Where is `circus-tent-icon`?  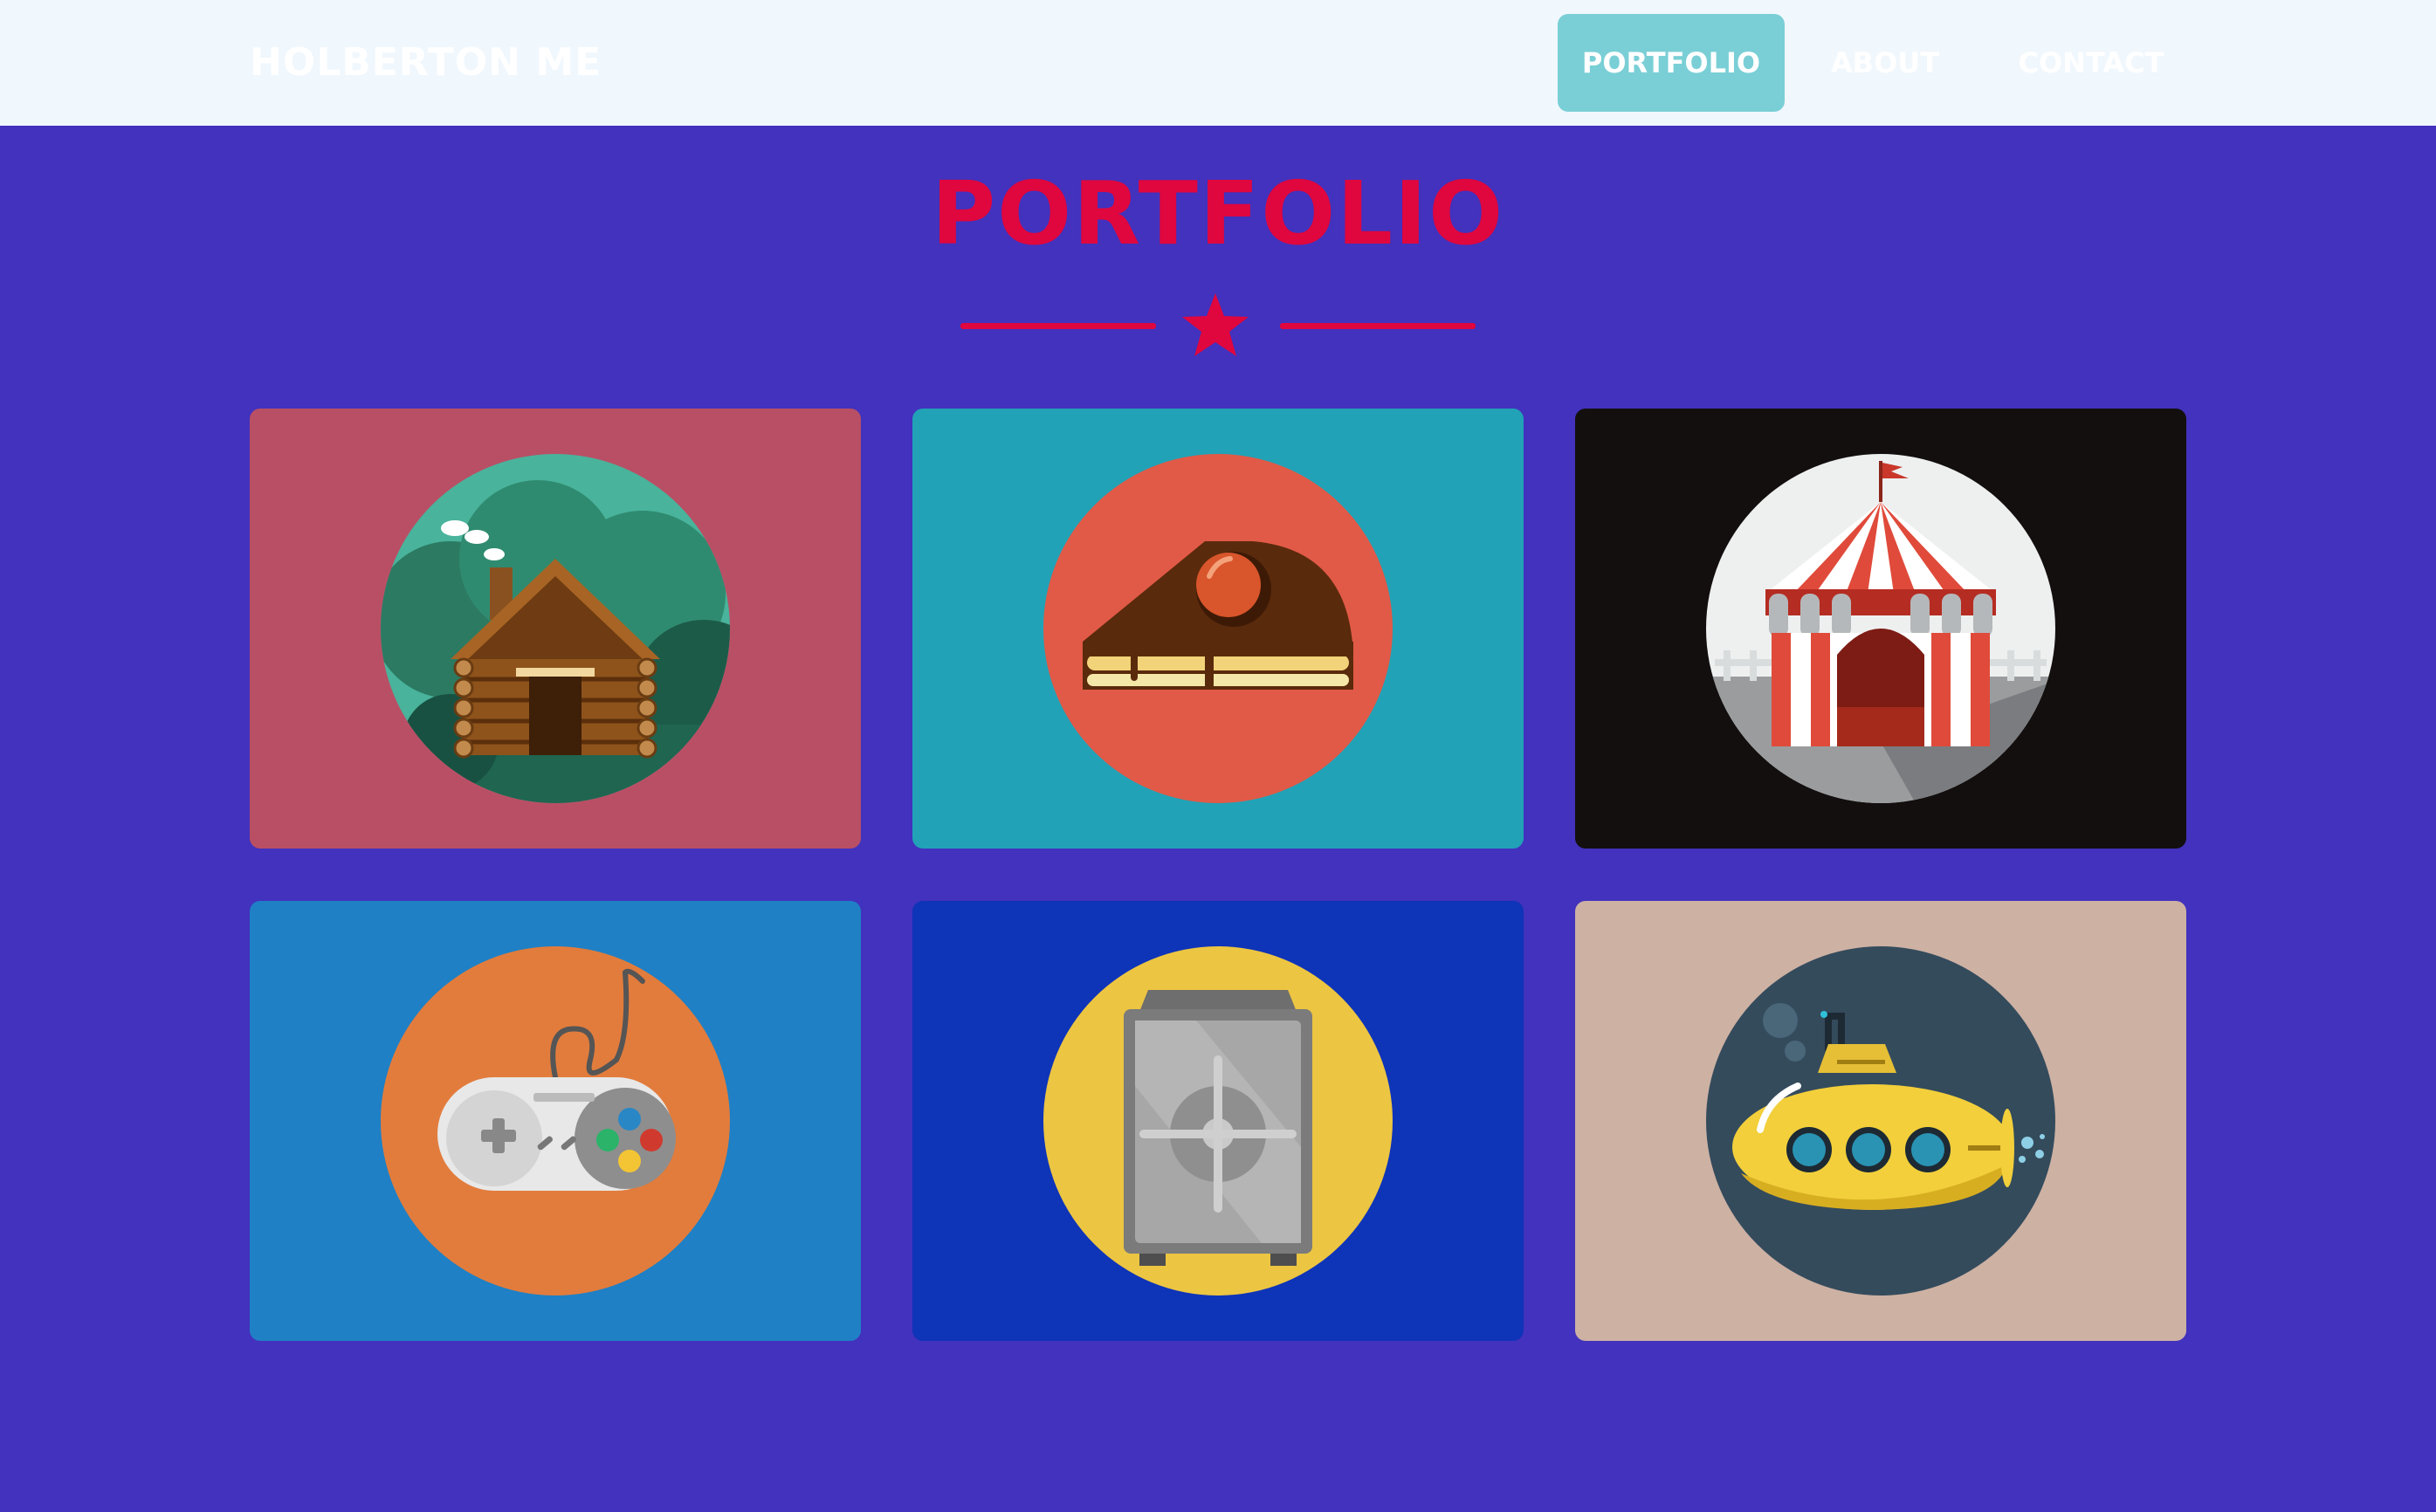 circus-tent-icon is located at coordinates (1880, 629).